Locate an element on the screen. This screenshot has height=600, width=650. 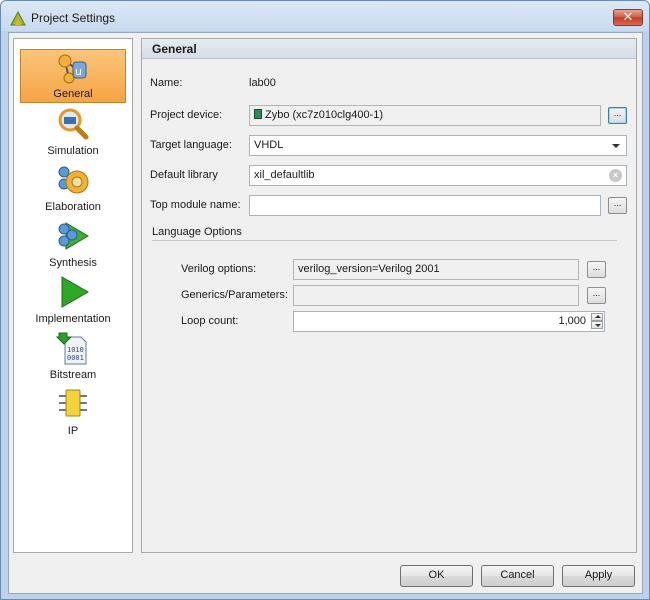
elaboration-icon is located at coordinates (73, 180).